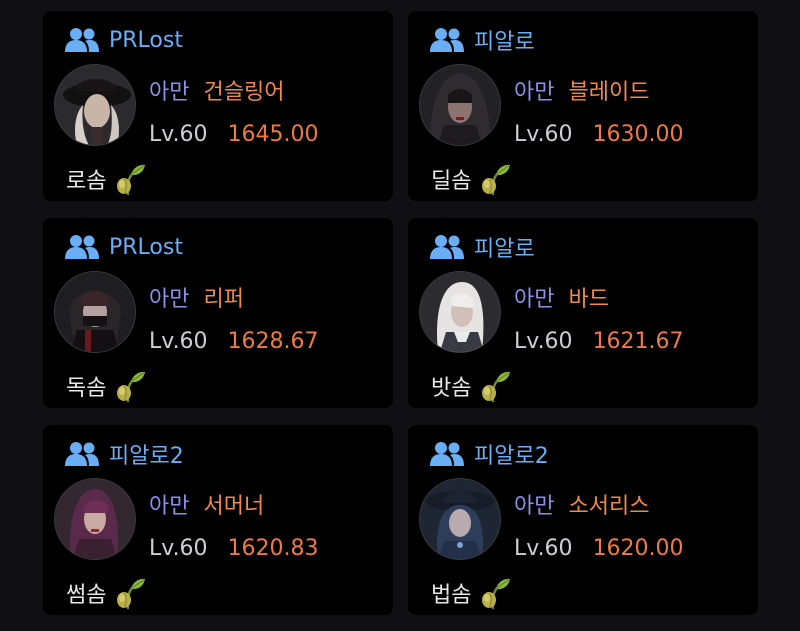 This screenshot has width=800, height=631. Describe the element at coordinates (86, 595) in the screenshot. I see `role-label: 썸솜` at that location.